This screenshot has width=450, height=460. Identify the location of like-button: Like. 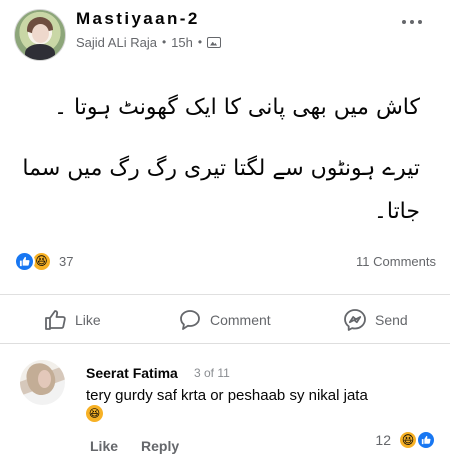
(72, 320).